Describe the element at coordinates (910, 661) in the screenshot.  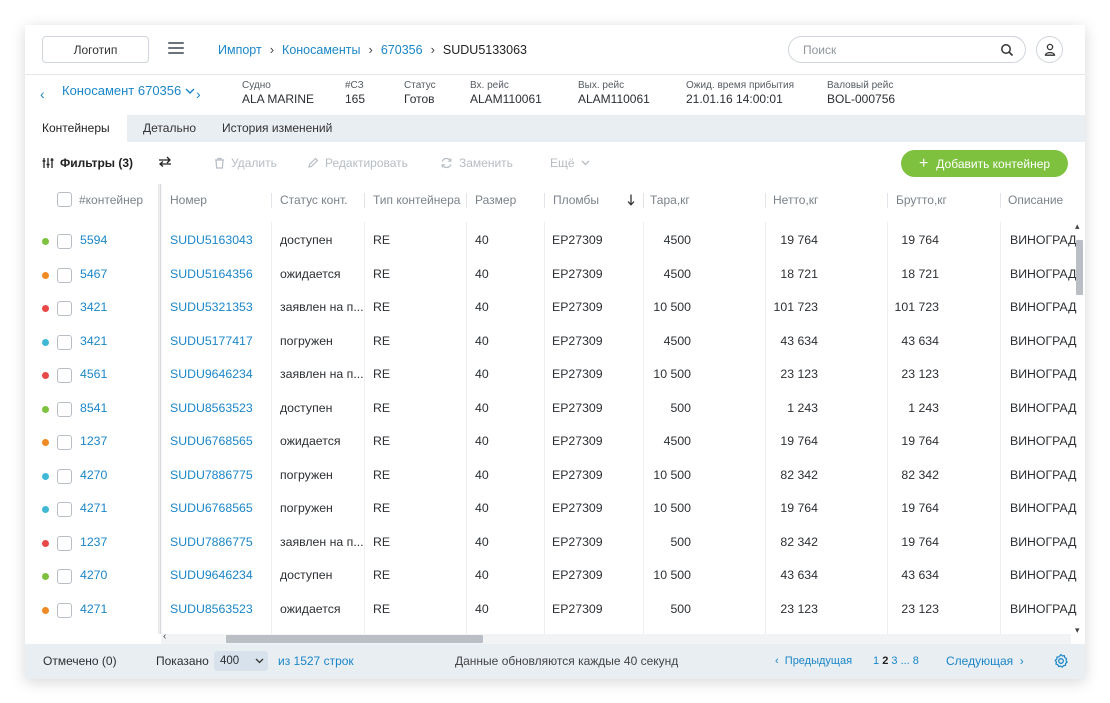
I see `page-last: ... 8` at that location.